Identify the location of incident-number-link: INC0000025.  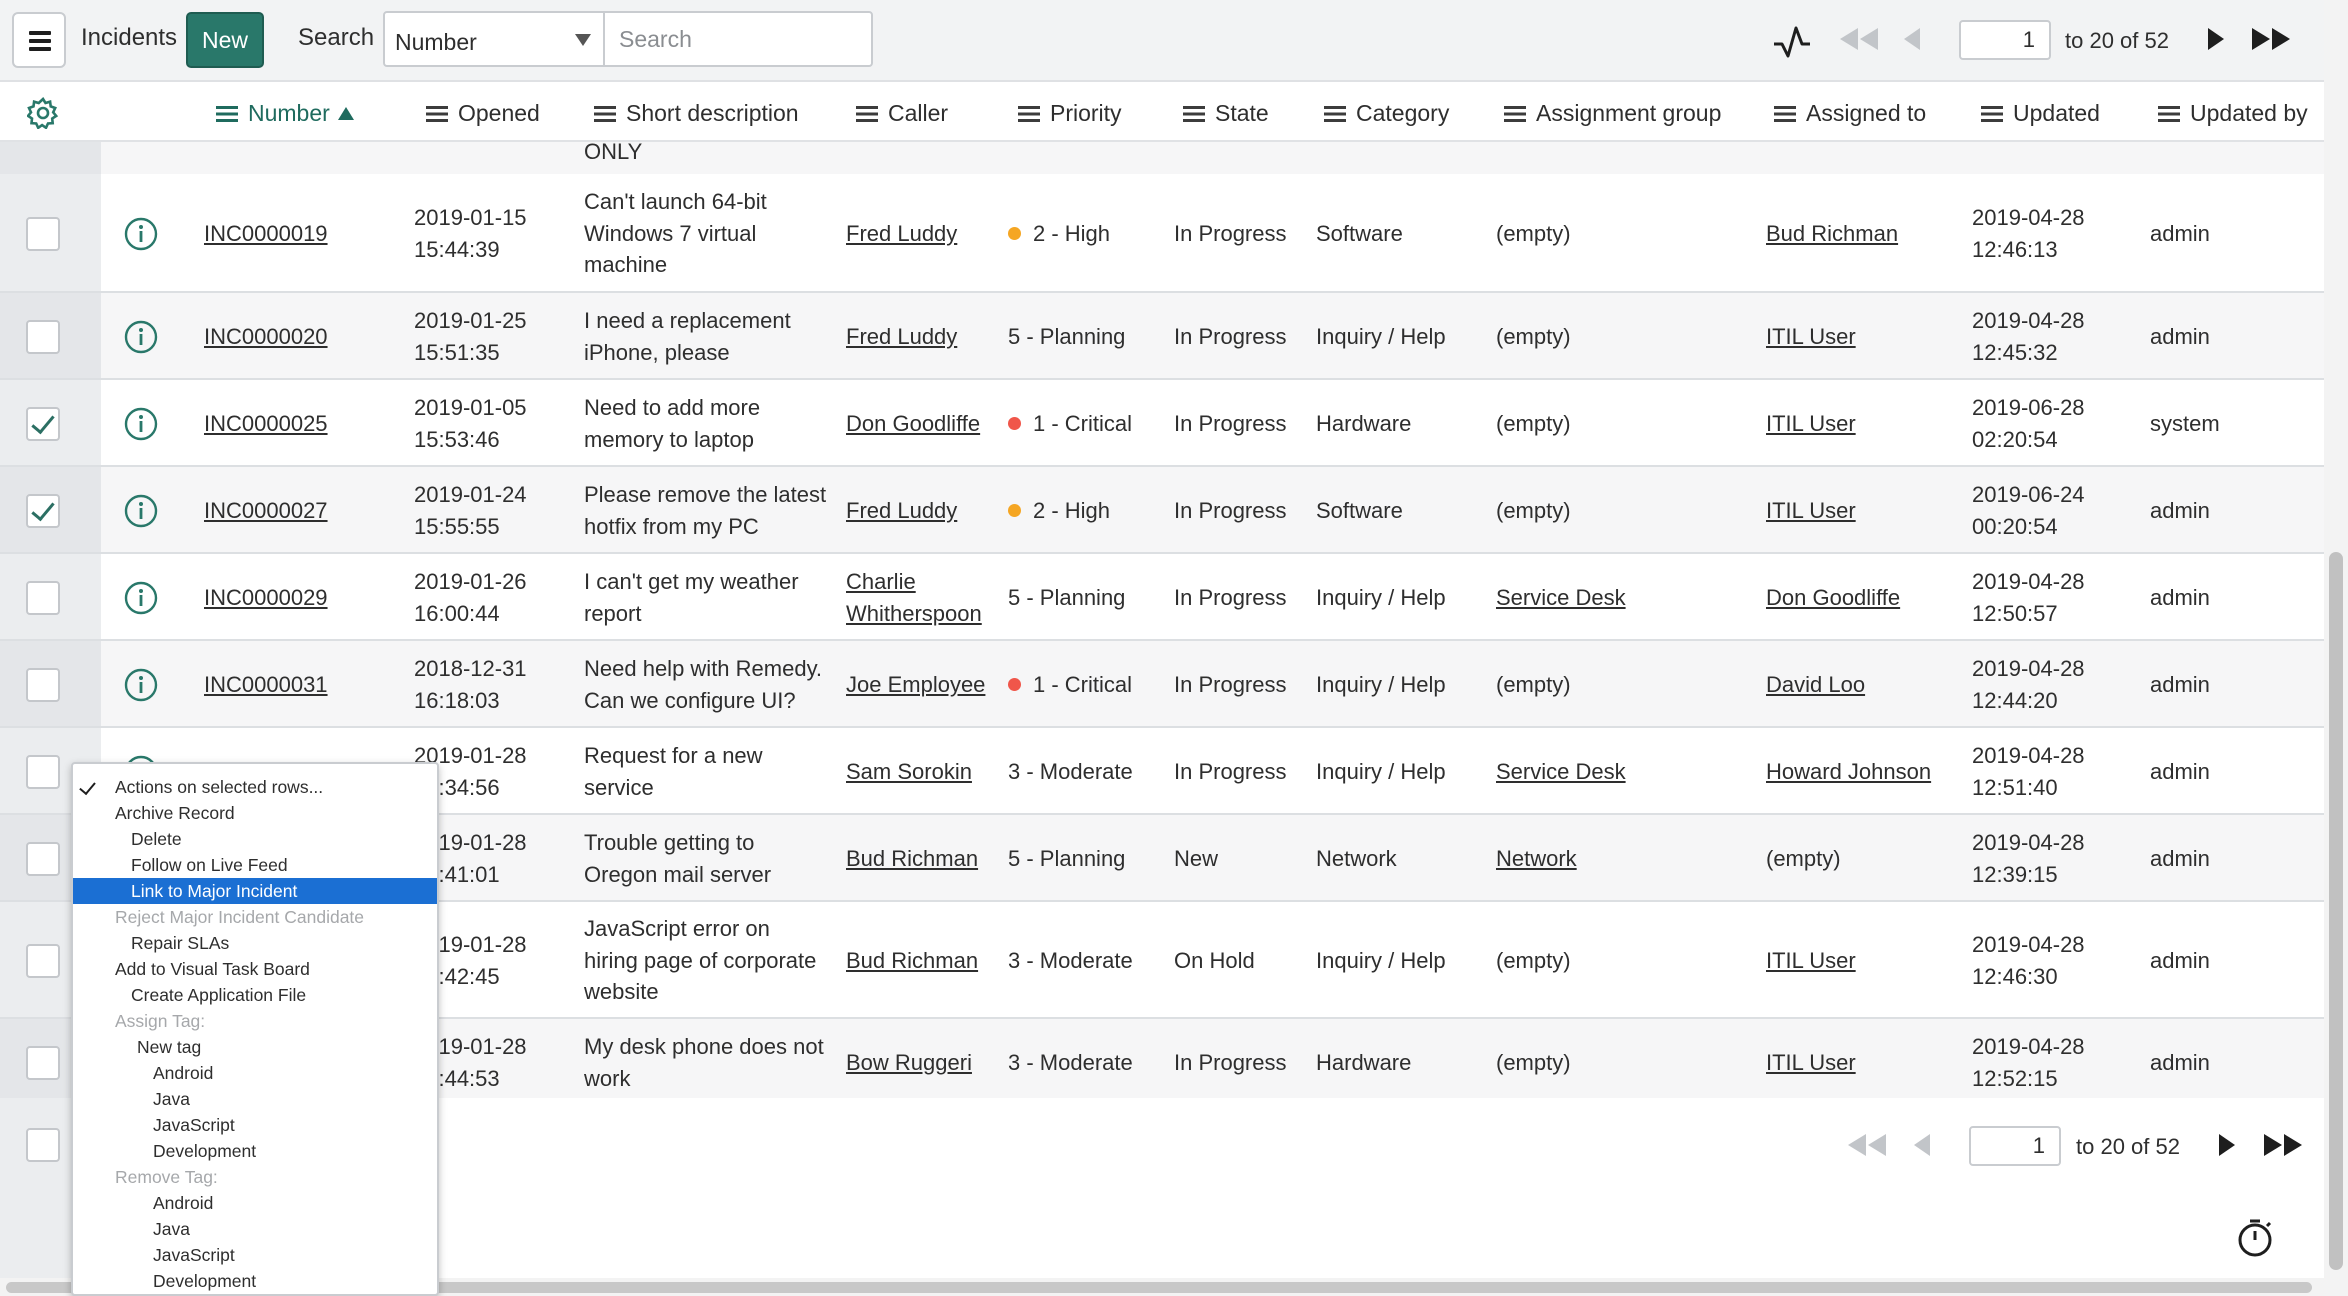
(266, 424).